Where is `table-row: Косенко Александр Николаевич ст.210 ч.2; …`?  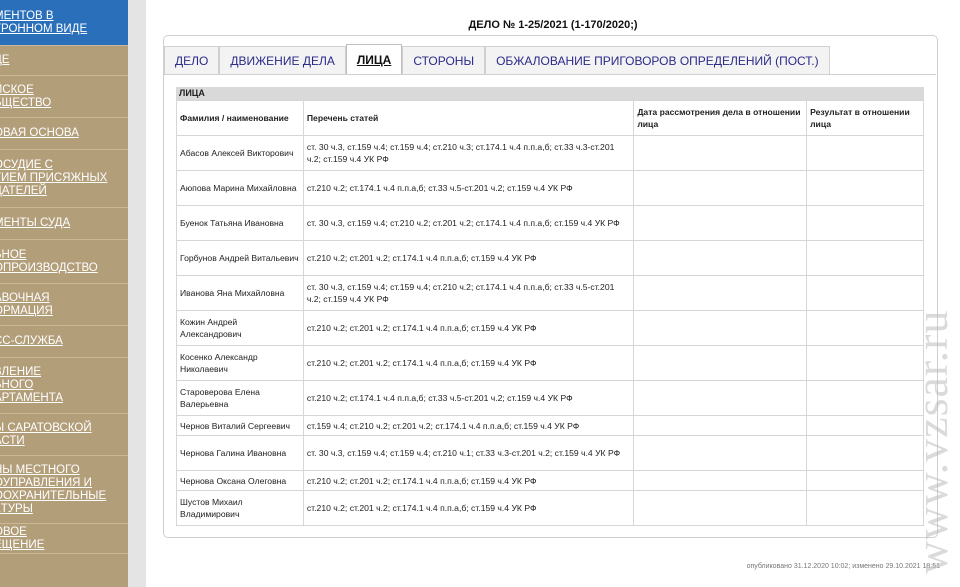 table-row: Косенко Александр Николаевич ст.210 ч.2; … is located at coordinates (550, 363).